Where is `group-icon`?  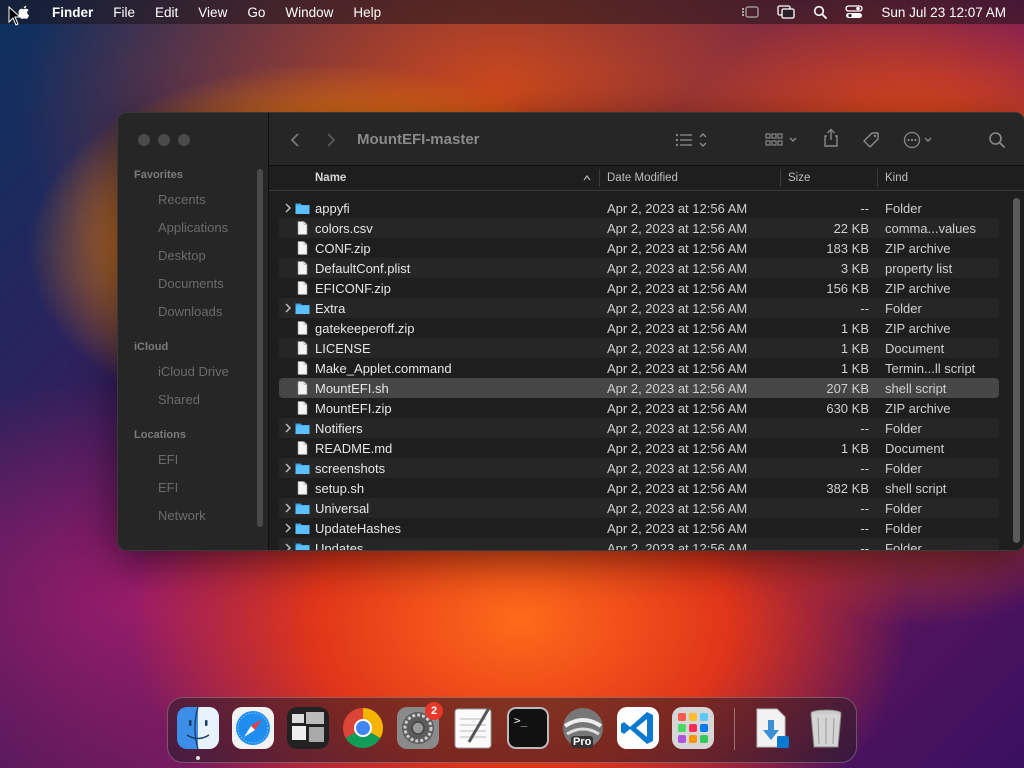 group-icon is located at coordinates (785, 140).